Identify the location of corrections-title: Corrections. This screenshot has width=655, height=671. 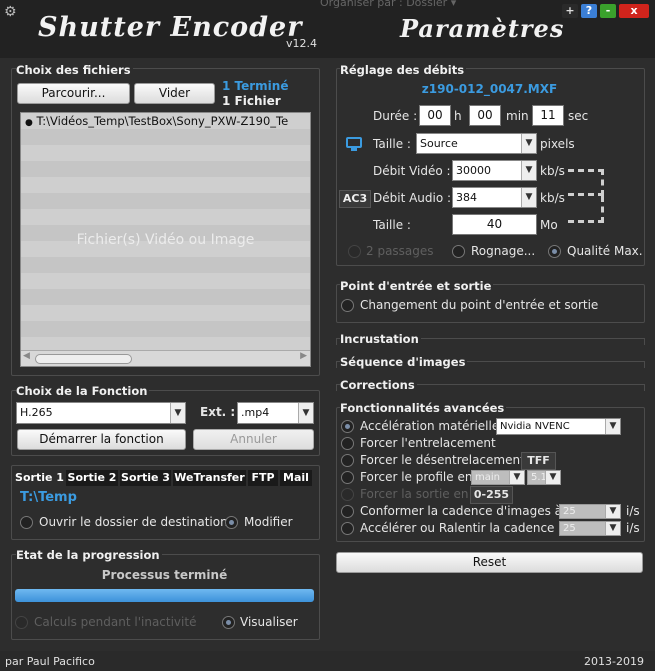
(378, 385).